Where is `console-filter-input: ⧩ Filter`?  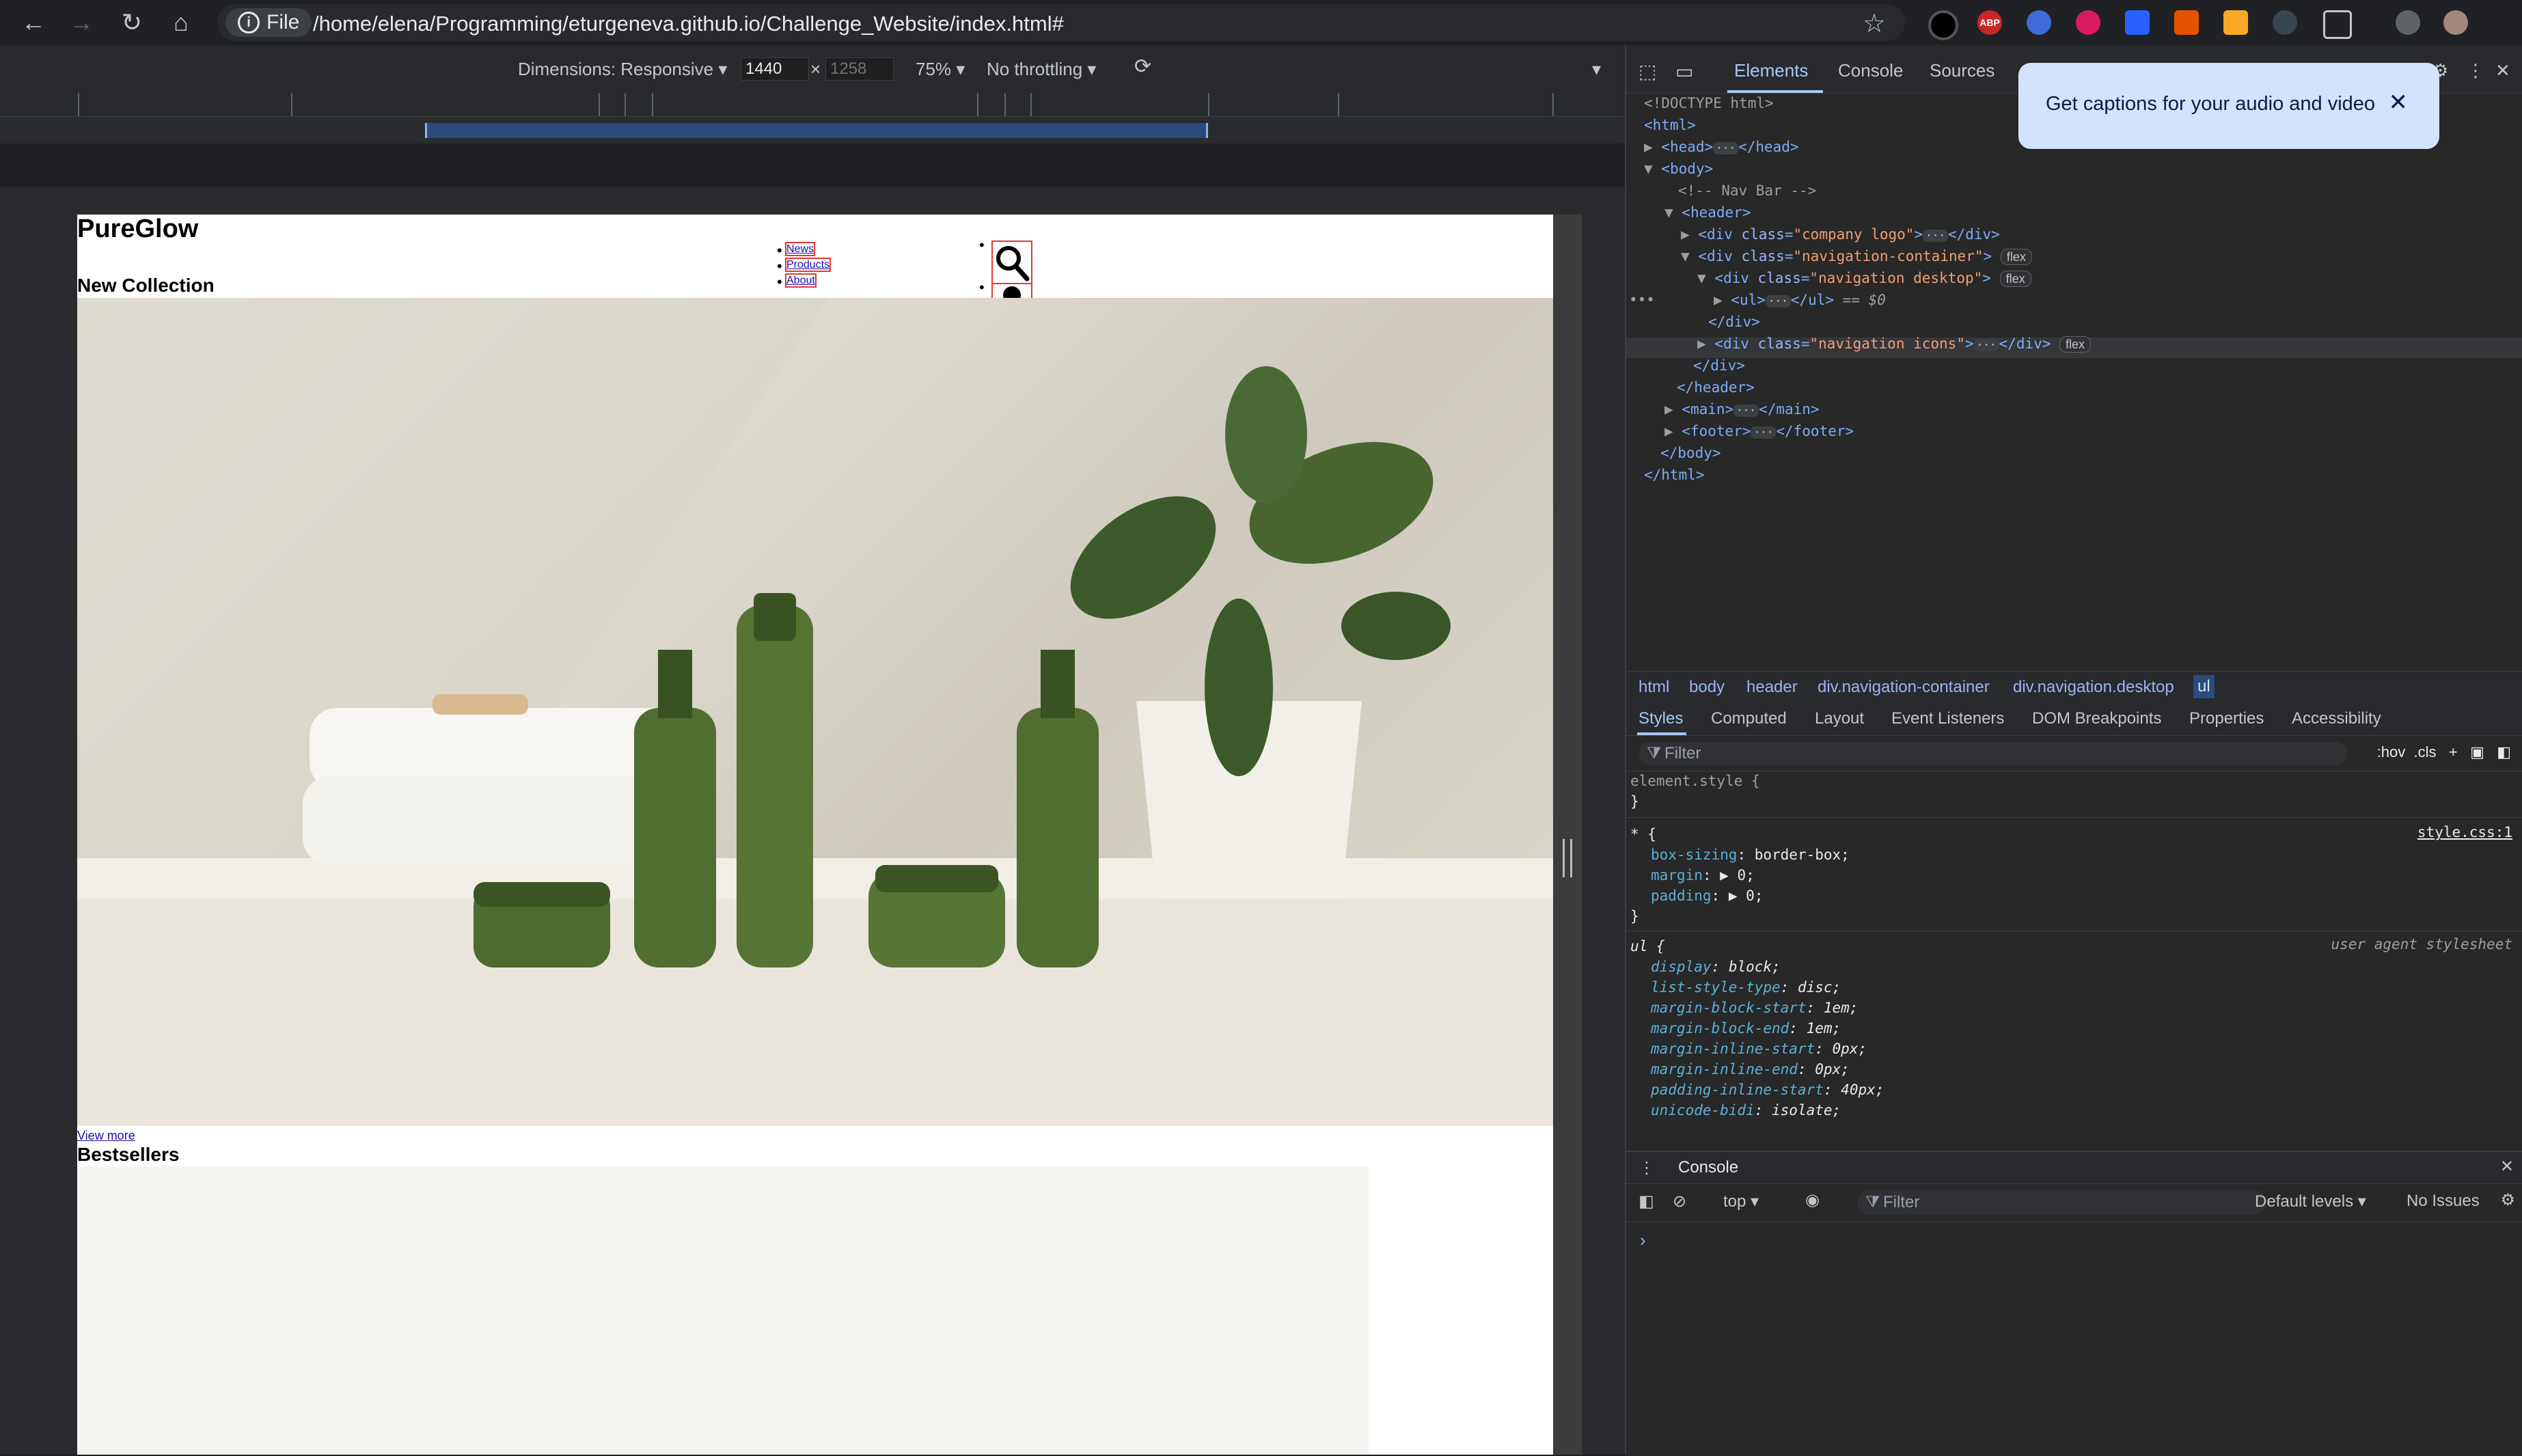 console-filter-input: ⧩ Filter is located at coordinates (2061, 1202).